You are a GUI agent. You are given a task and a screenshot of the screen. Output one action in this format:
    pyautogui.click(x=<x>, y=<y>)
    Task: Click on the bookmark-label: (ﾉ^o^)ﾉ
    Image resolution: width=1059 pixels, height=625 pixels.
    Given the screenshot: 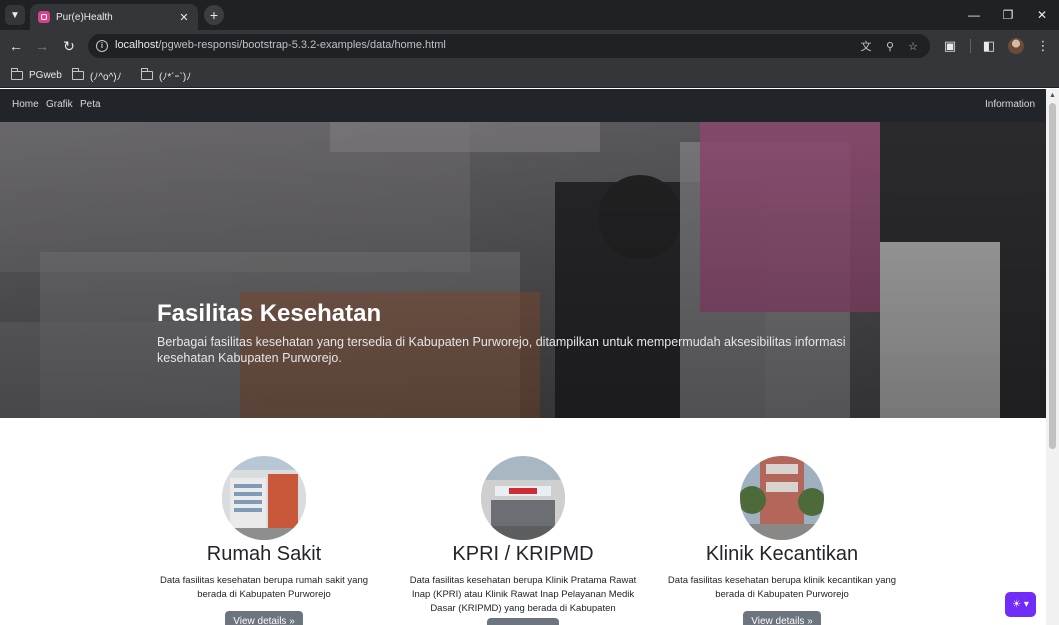 What is the action you would take?
    pyautogui.click(x=106, y=77)
    